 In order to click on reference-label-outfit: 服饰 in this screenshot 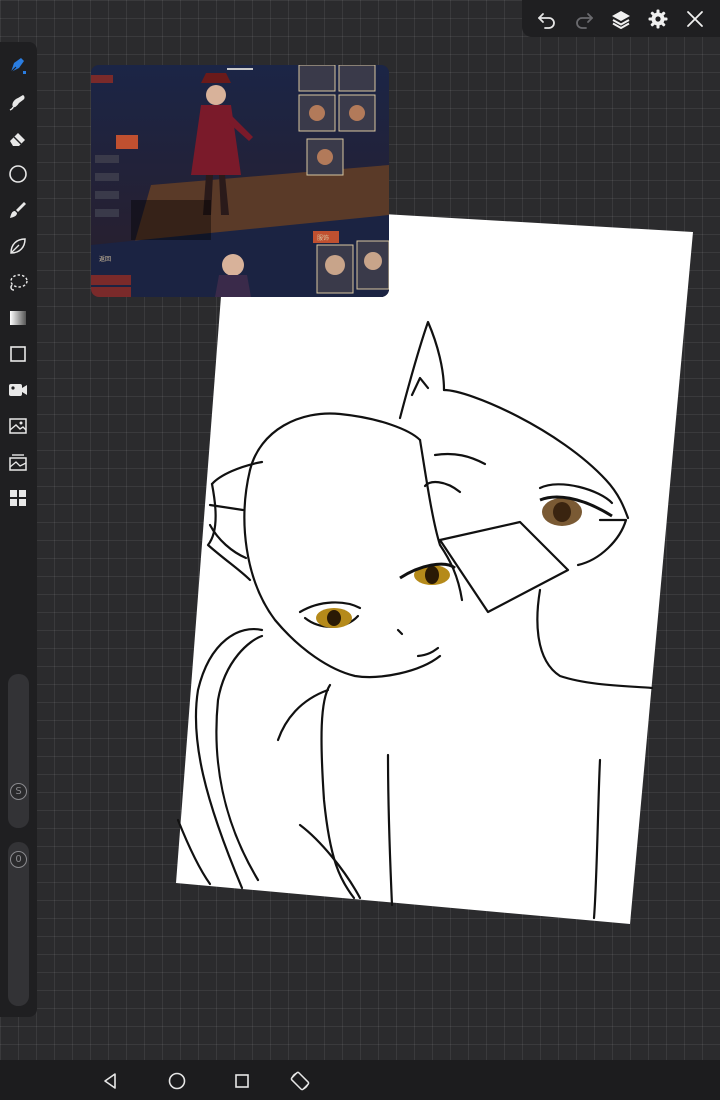, I will do `click(323, 238)`.